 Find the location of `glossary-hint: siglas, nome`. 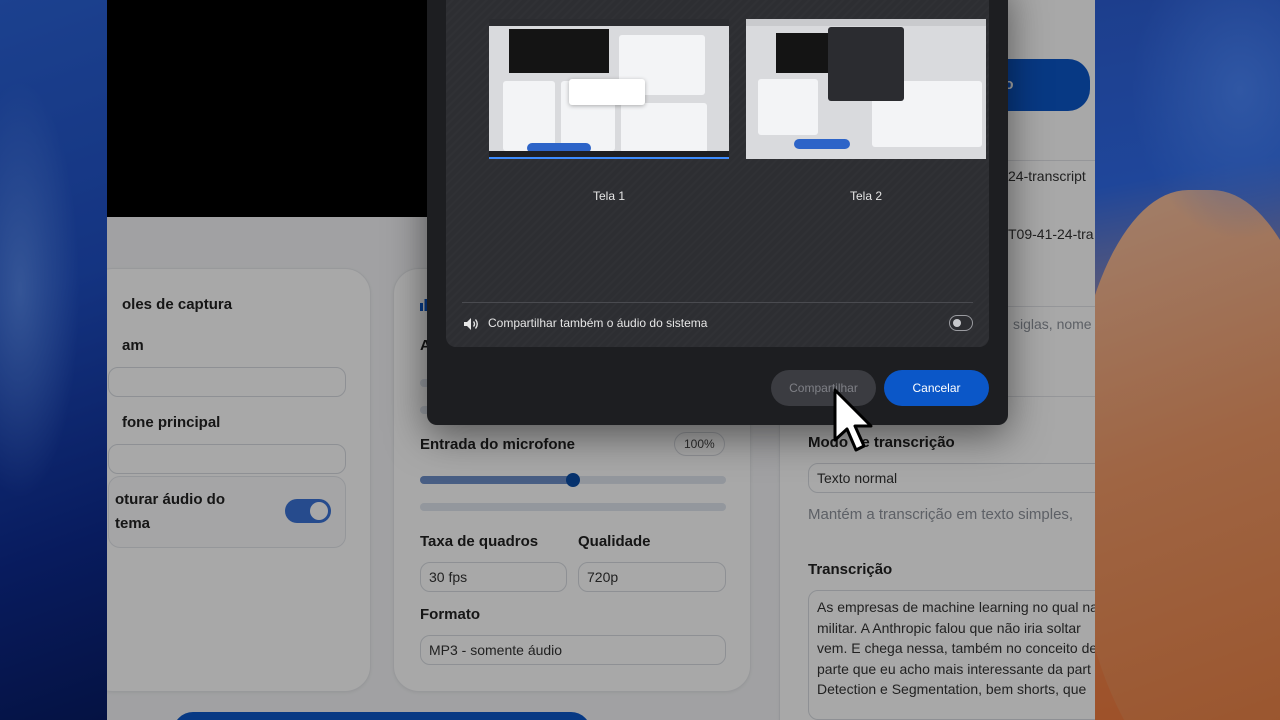

glossary-hint: siglas, nome is located at coordinates (1052, 324).